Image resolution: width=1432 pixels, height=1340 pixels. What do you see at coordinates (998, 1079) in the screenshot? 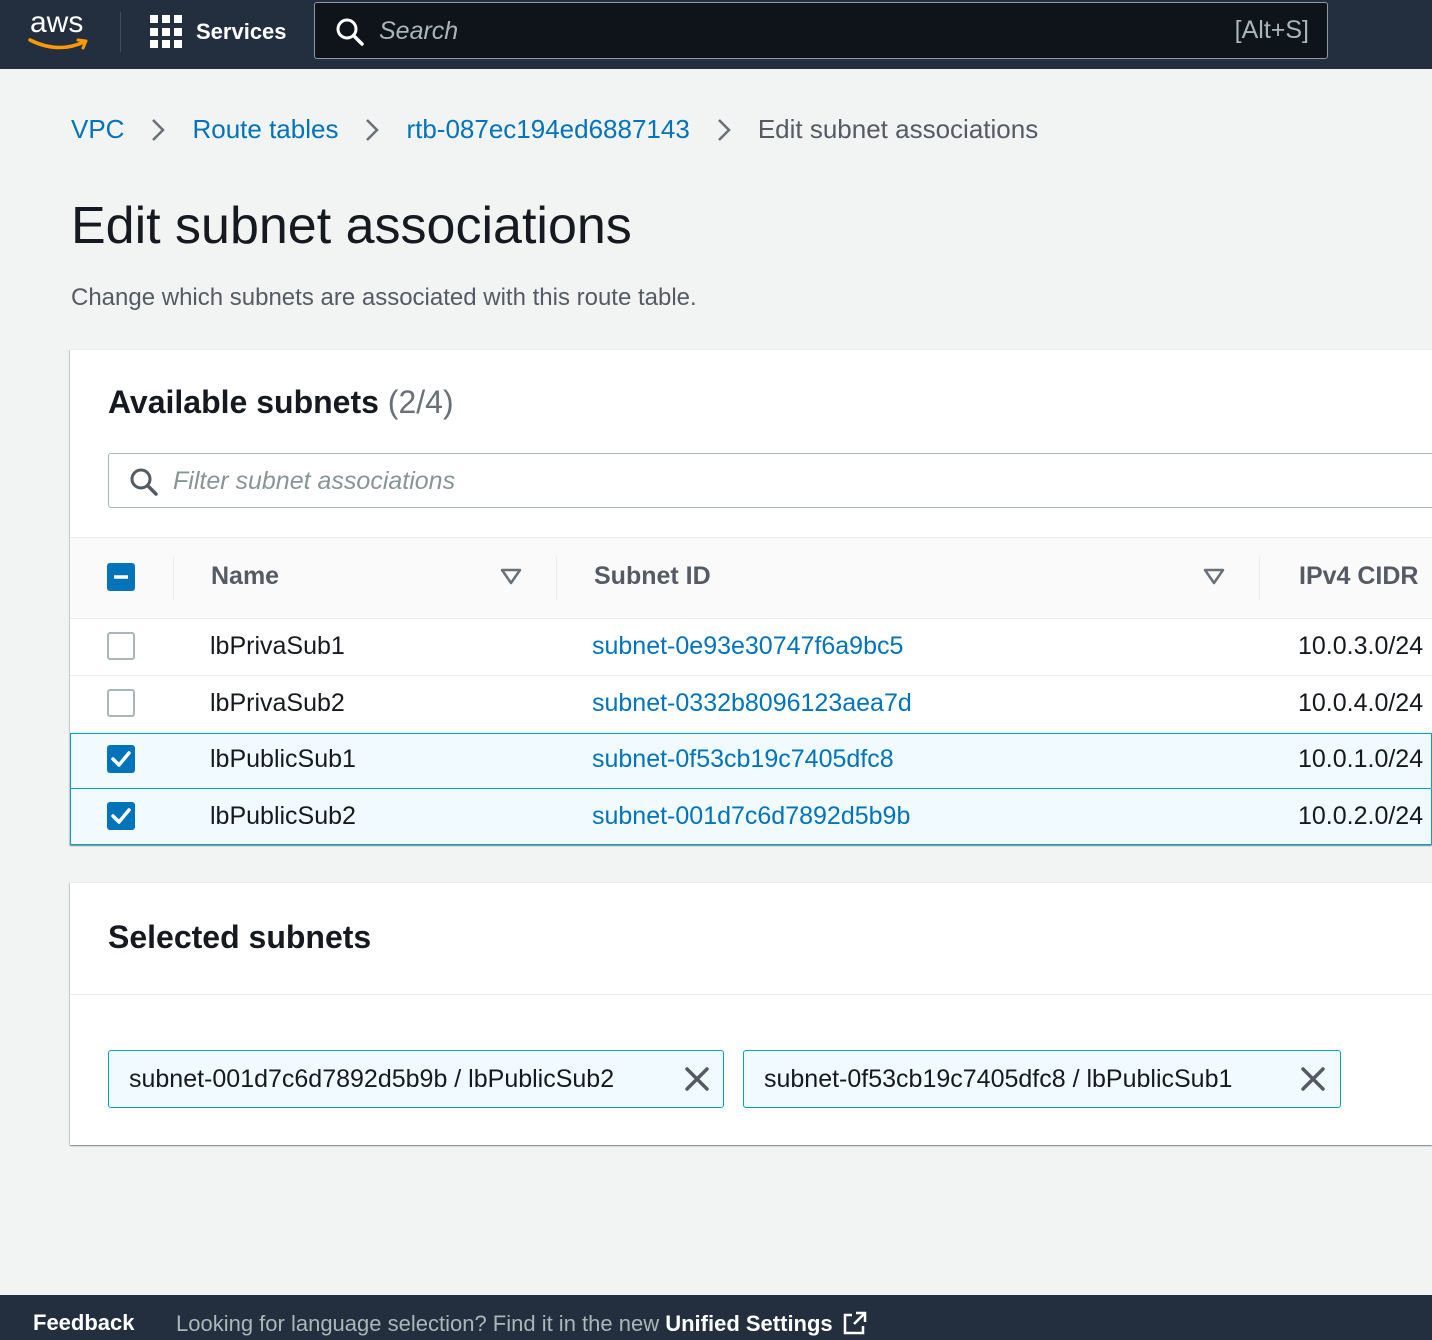
I see `token-label: subnet-0f53cb19c7405dfc8 / lbPublicSub1` at bounding box center [998, 1079].